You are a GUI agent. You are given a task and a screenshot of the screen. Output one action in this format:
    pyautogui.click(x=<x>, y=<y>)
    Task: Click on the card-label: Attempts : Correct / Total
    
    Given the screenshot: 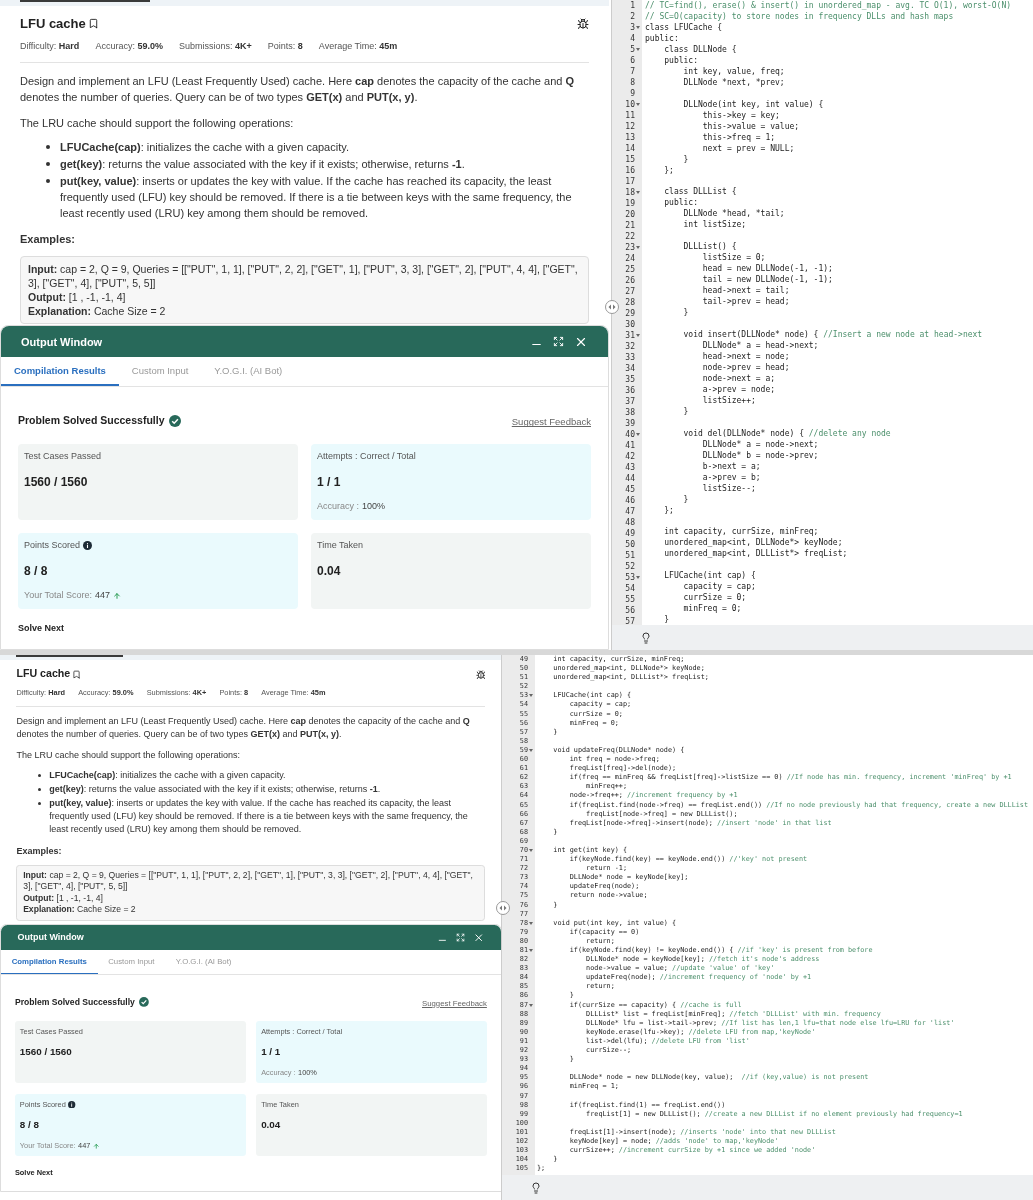 What is the action you would take?
    pyautogui.click(x=302, y=1031)
    